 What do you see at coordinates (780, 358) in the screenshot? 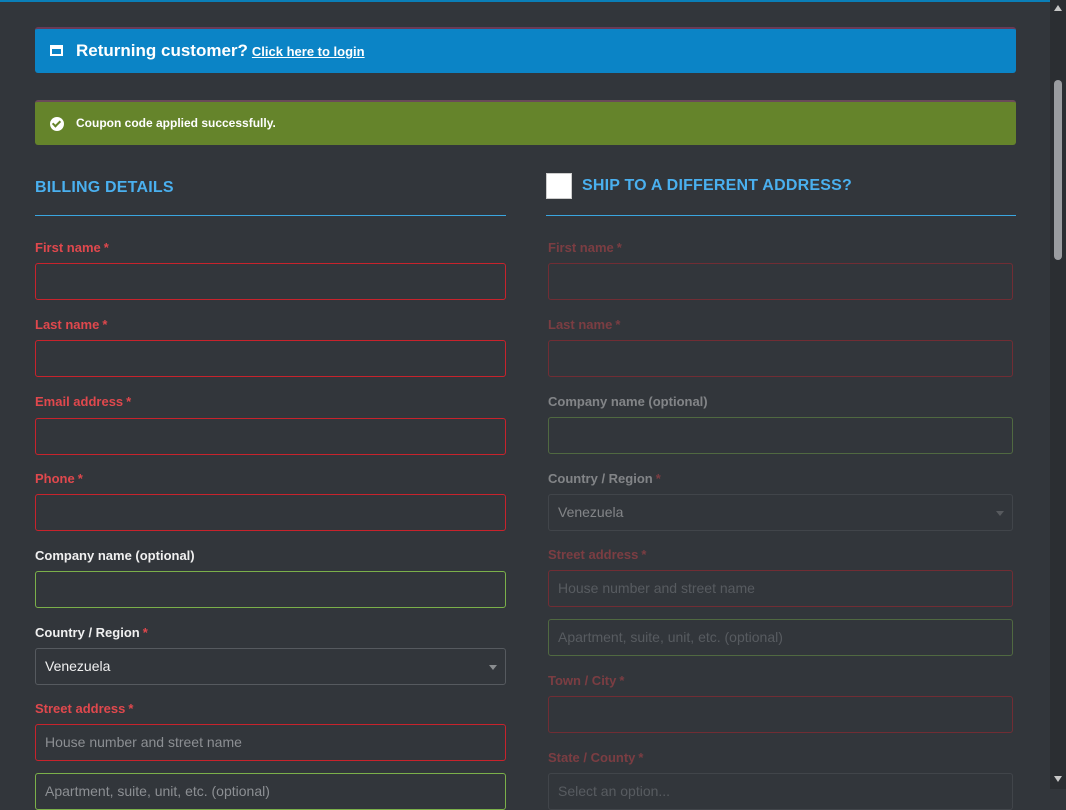
I see `shipping-last-name-input` at bounding box center [780, 358].